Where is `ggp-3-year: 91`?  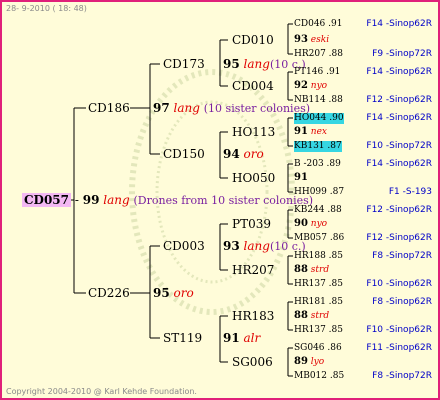
ggp-3-year: 91 is located at coordinates (301, 131).